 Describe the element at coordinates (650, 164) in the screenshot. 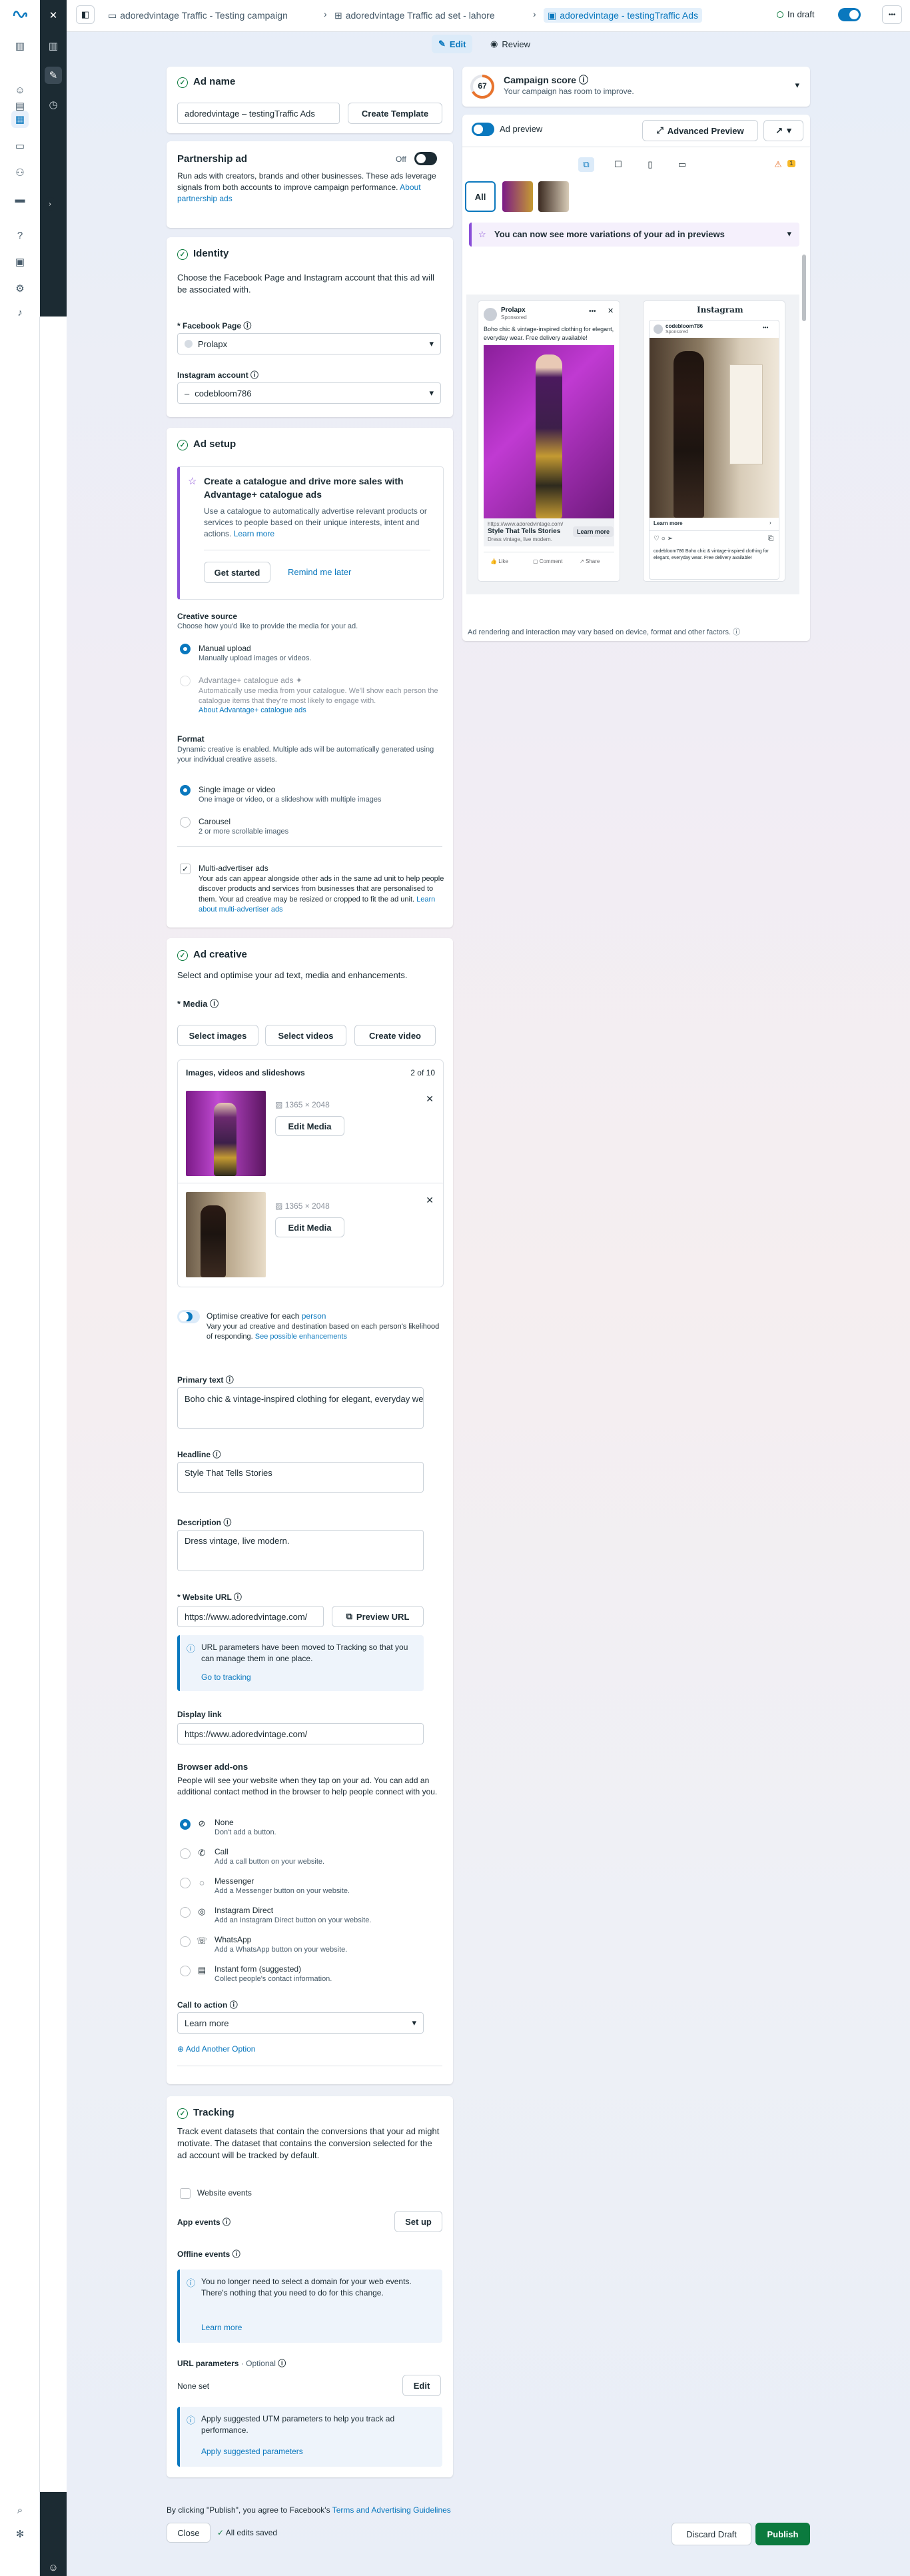

I see `story-placement-icon: ▯` at that location.